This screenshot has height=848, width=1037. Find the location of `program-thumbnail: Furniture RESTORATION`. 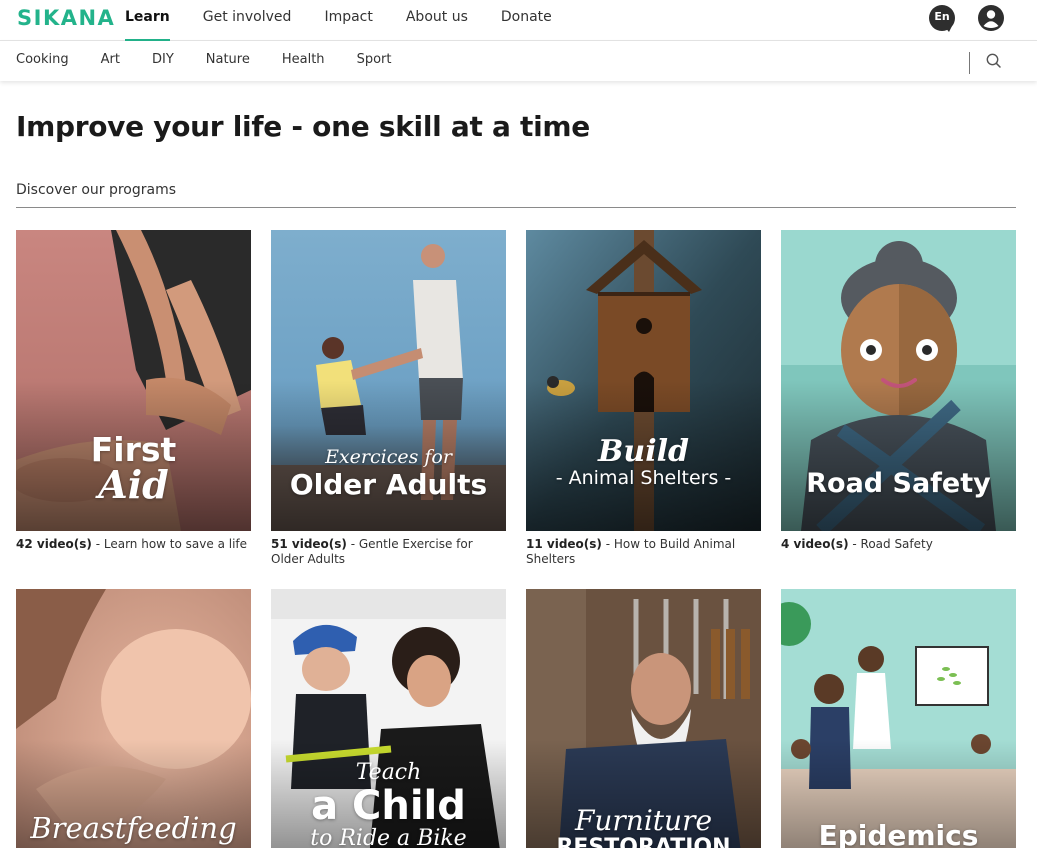

program-thumbnail: Furniture RESTORATION is located at coordinates (643, 718).